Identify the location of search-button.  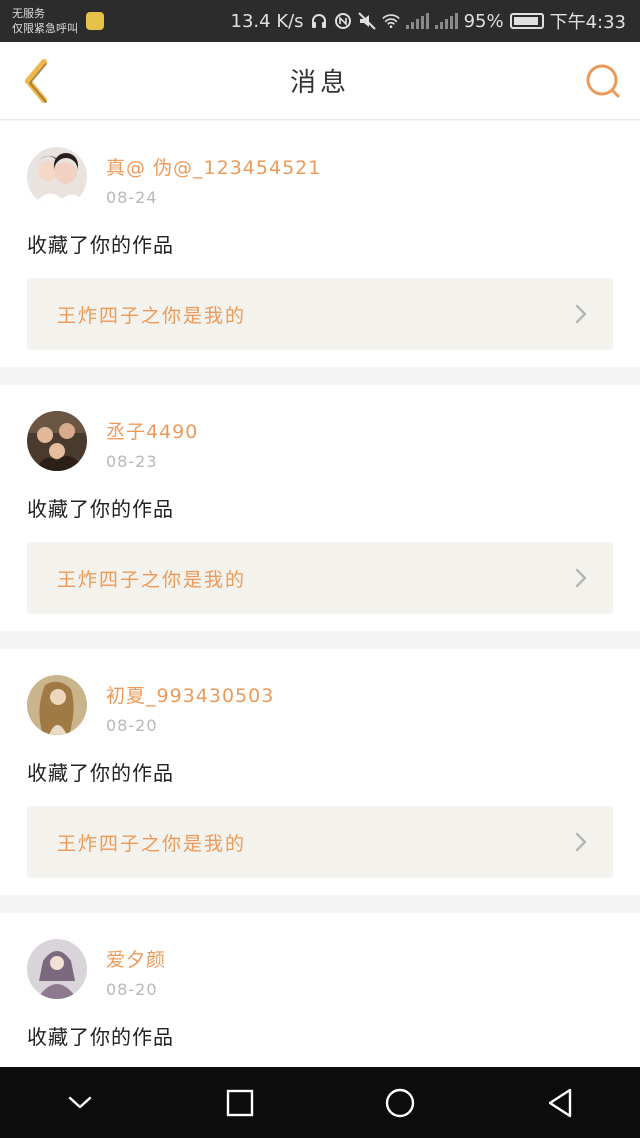
(603, 81).